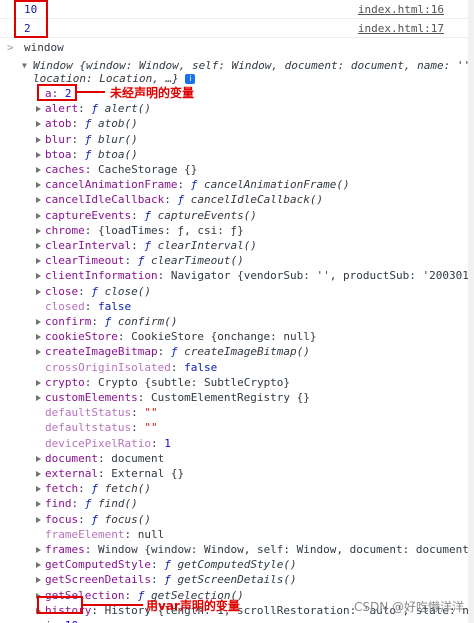 The width and height of the screenshot is (474, 623). I want to click on property-row: createImageBitmap: ƒ createImageBitmap(), so click(177, 351).